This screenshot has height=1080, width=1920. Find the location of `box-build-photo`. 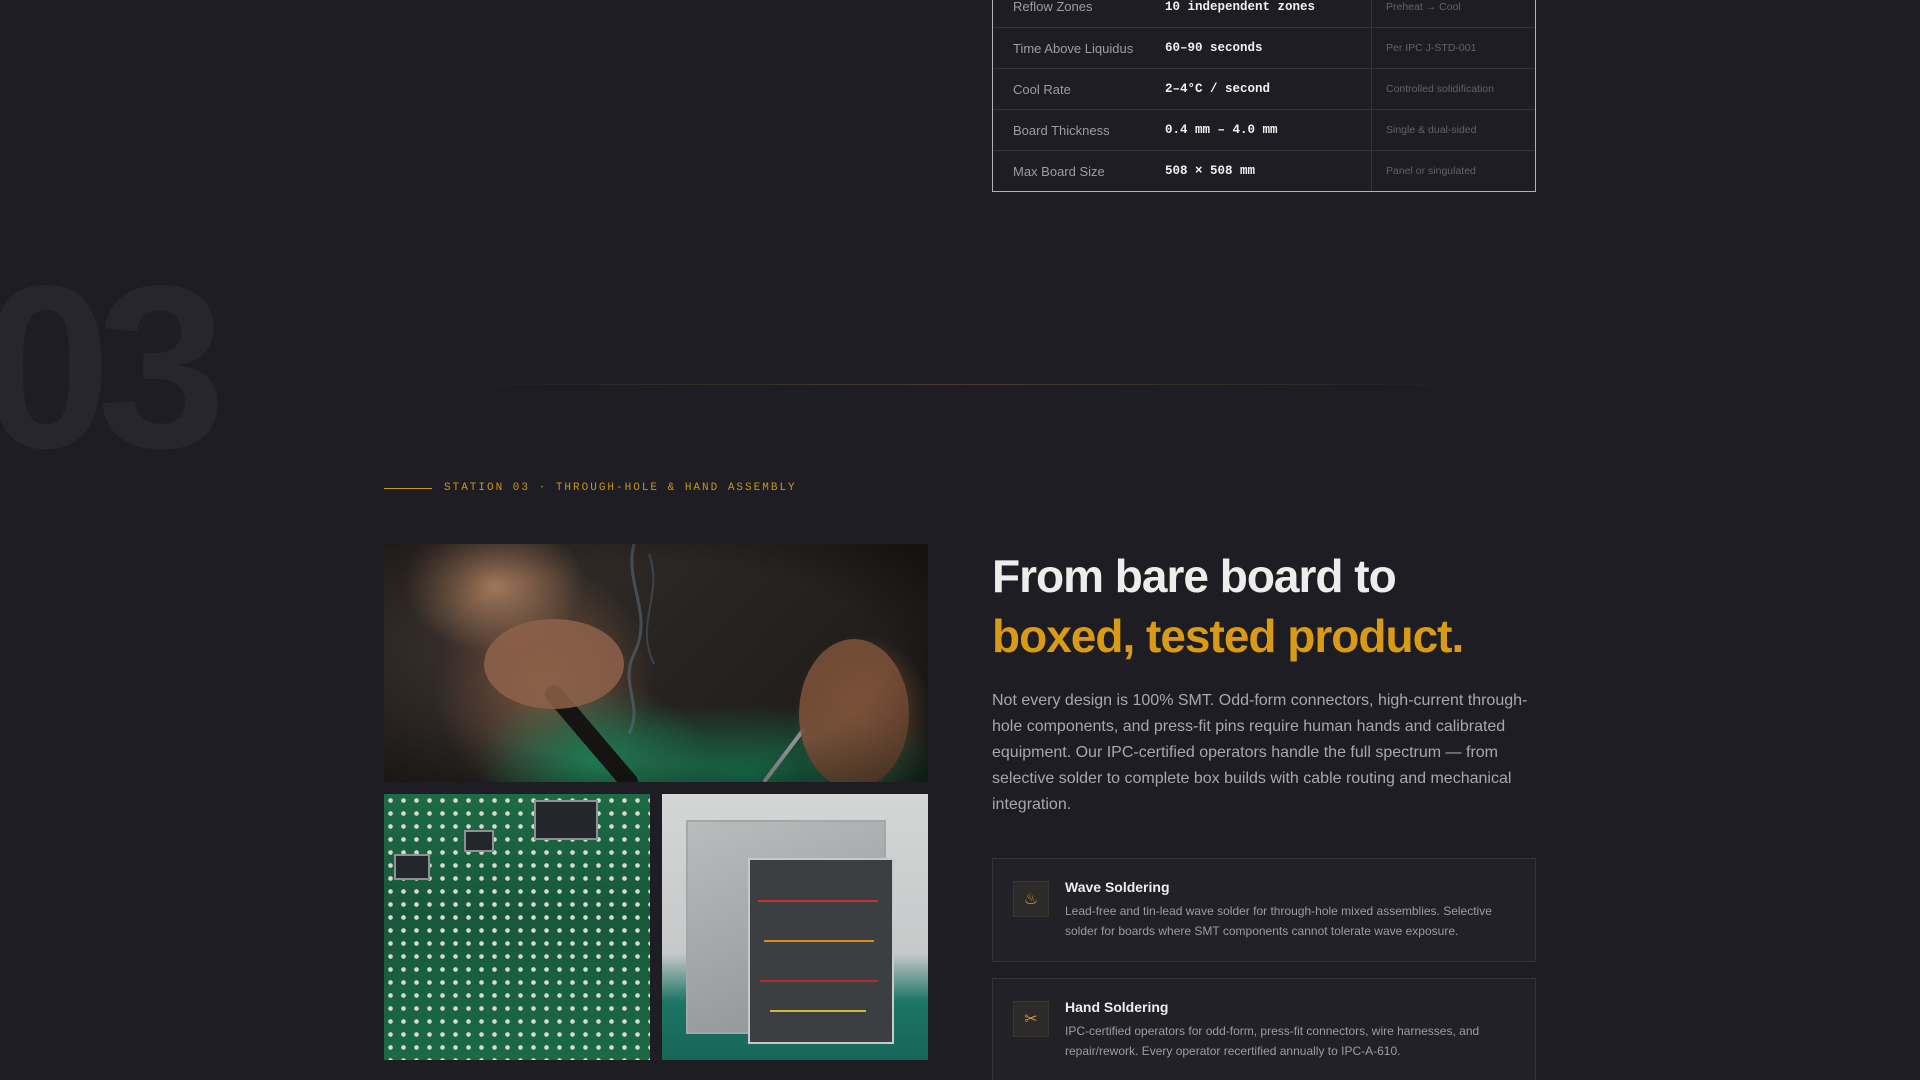

box-build-photo is located at coordinates (795, 927).